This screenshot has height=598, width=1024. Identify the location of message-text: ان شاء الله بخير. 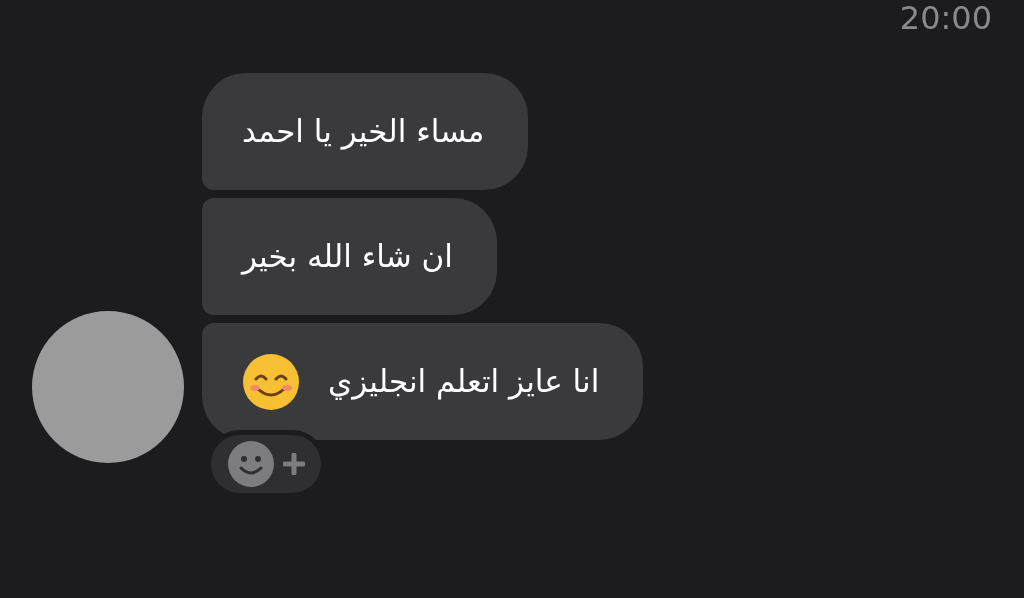
(347, 257).